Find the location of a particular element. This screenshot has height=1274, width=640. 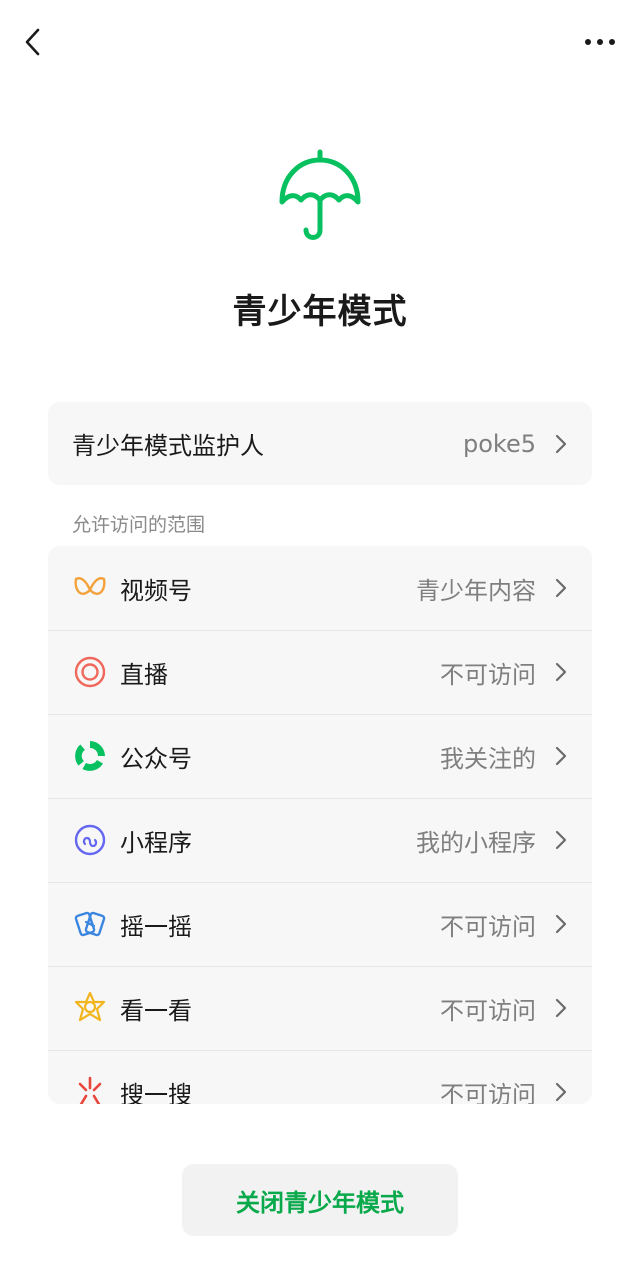

scope-row-live: 直播 不可访问 is located at coordinates (320, 672).